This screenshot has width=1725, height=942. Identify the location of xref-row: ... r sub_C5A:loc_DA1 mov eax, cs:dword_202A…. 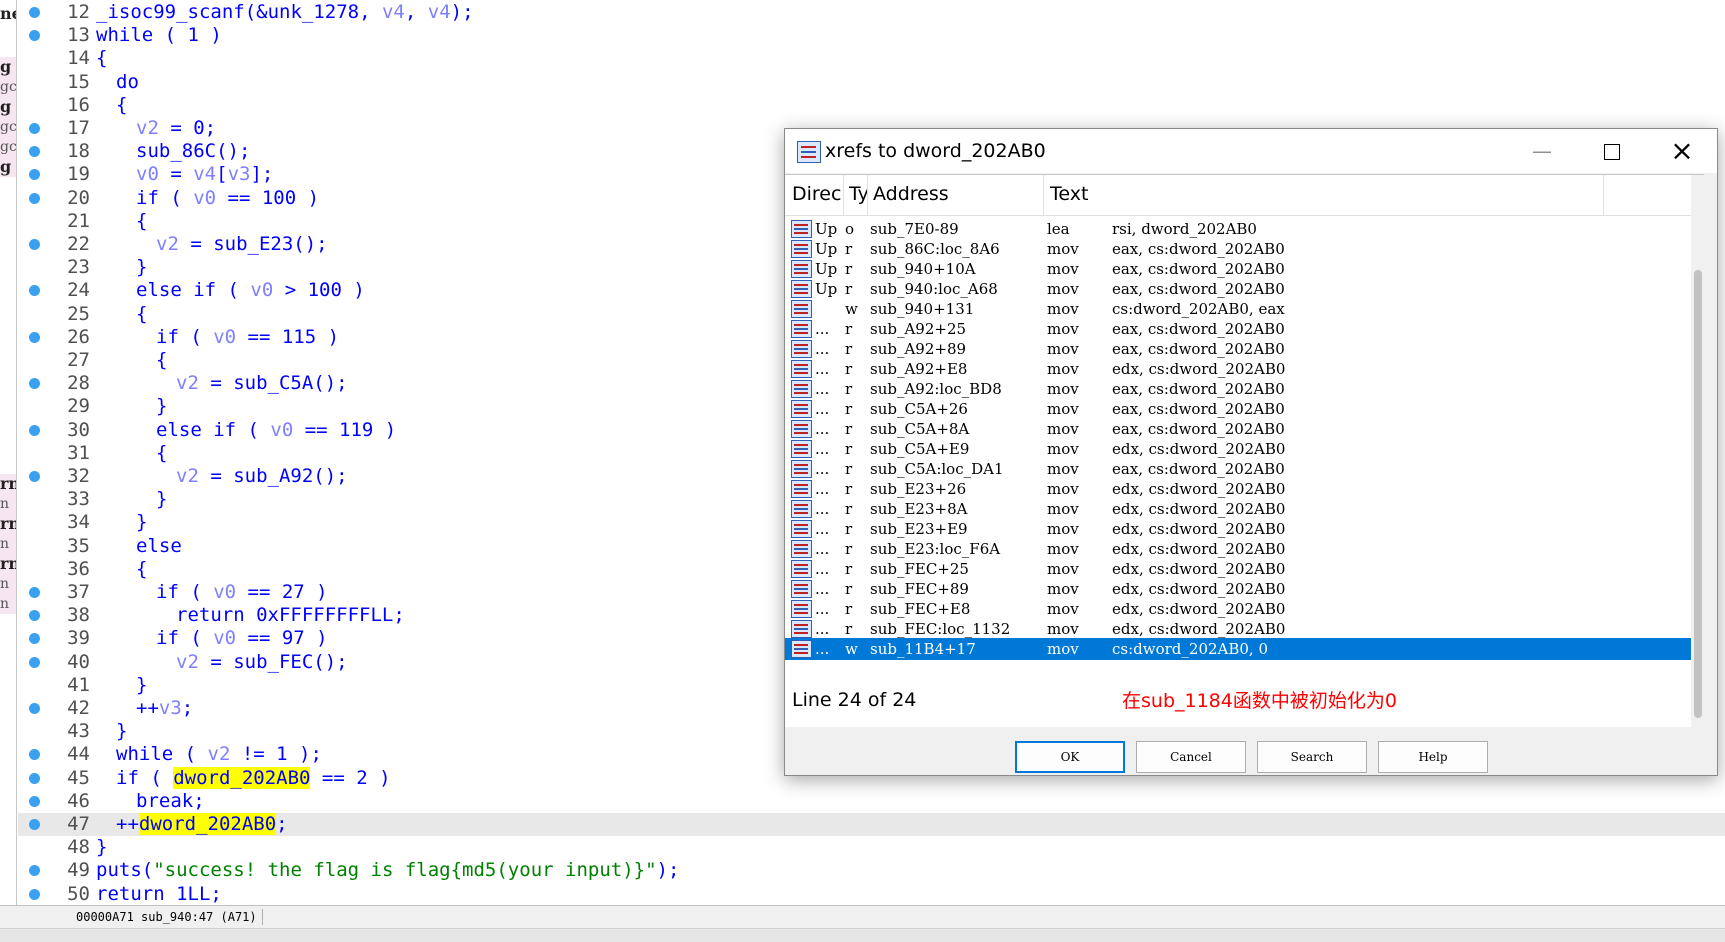
(1238, 469).